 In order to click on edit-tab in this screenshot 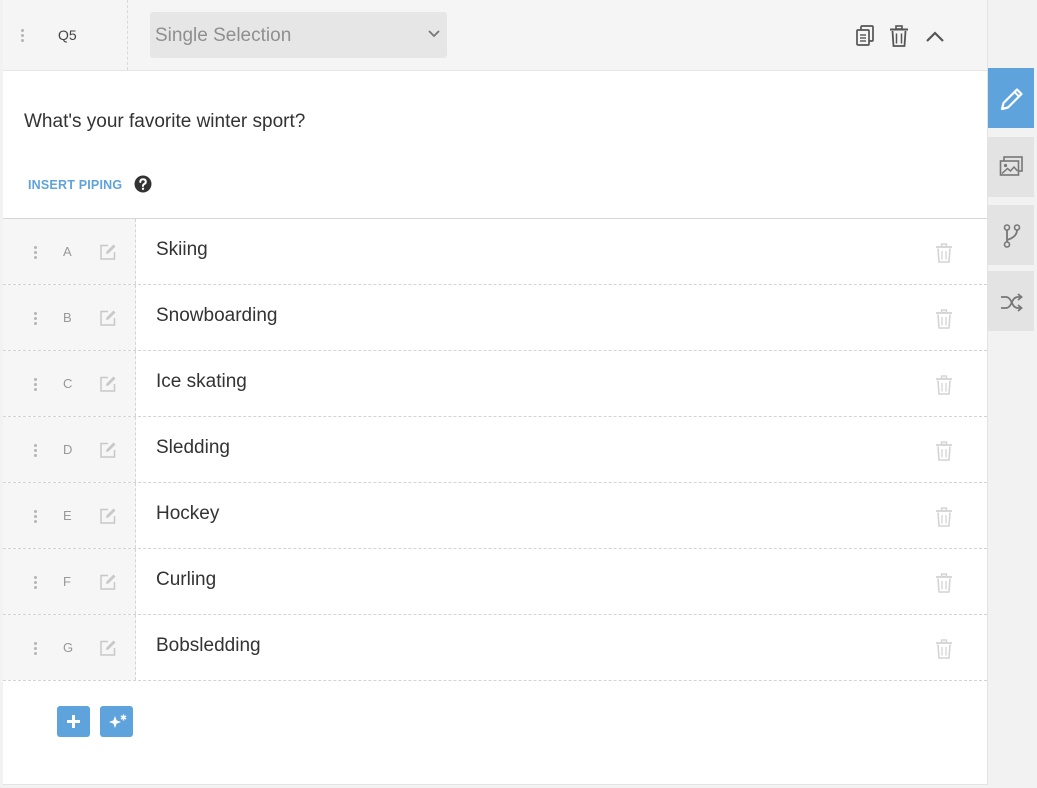, I will do `click(1011, 98)`.